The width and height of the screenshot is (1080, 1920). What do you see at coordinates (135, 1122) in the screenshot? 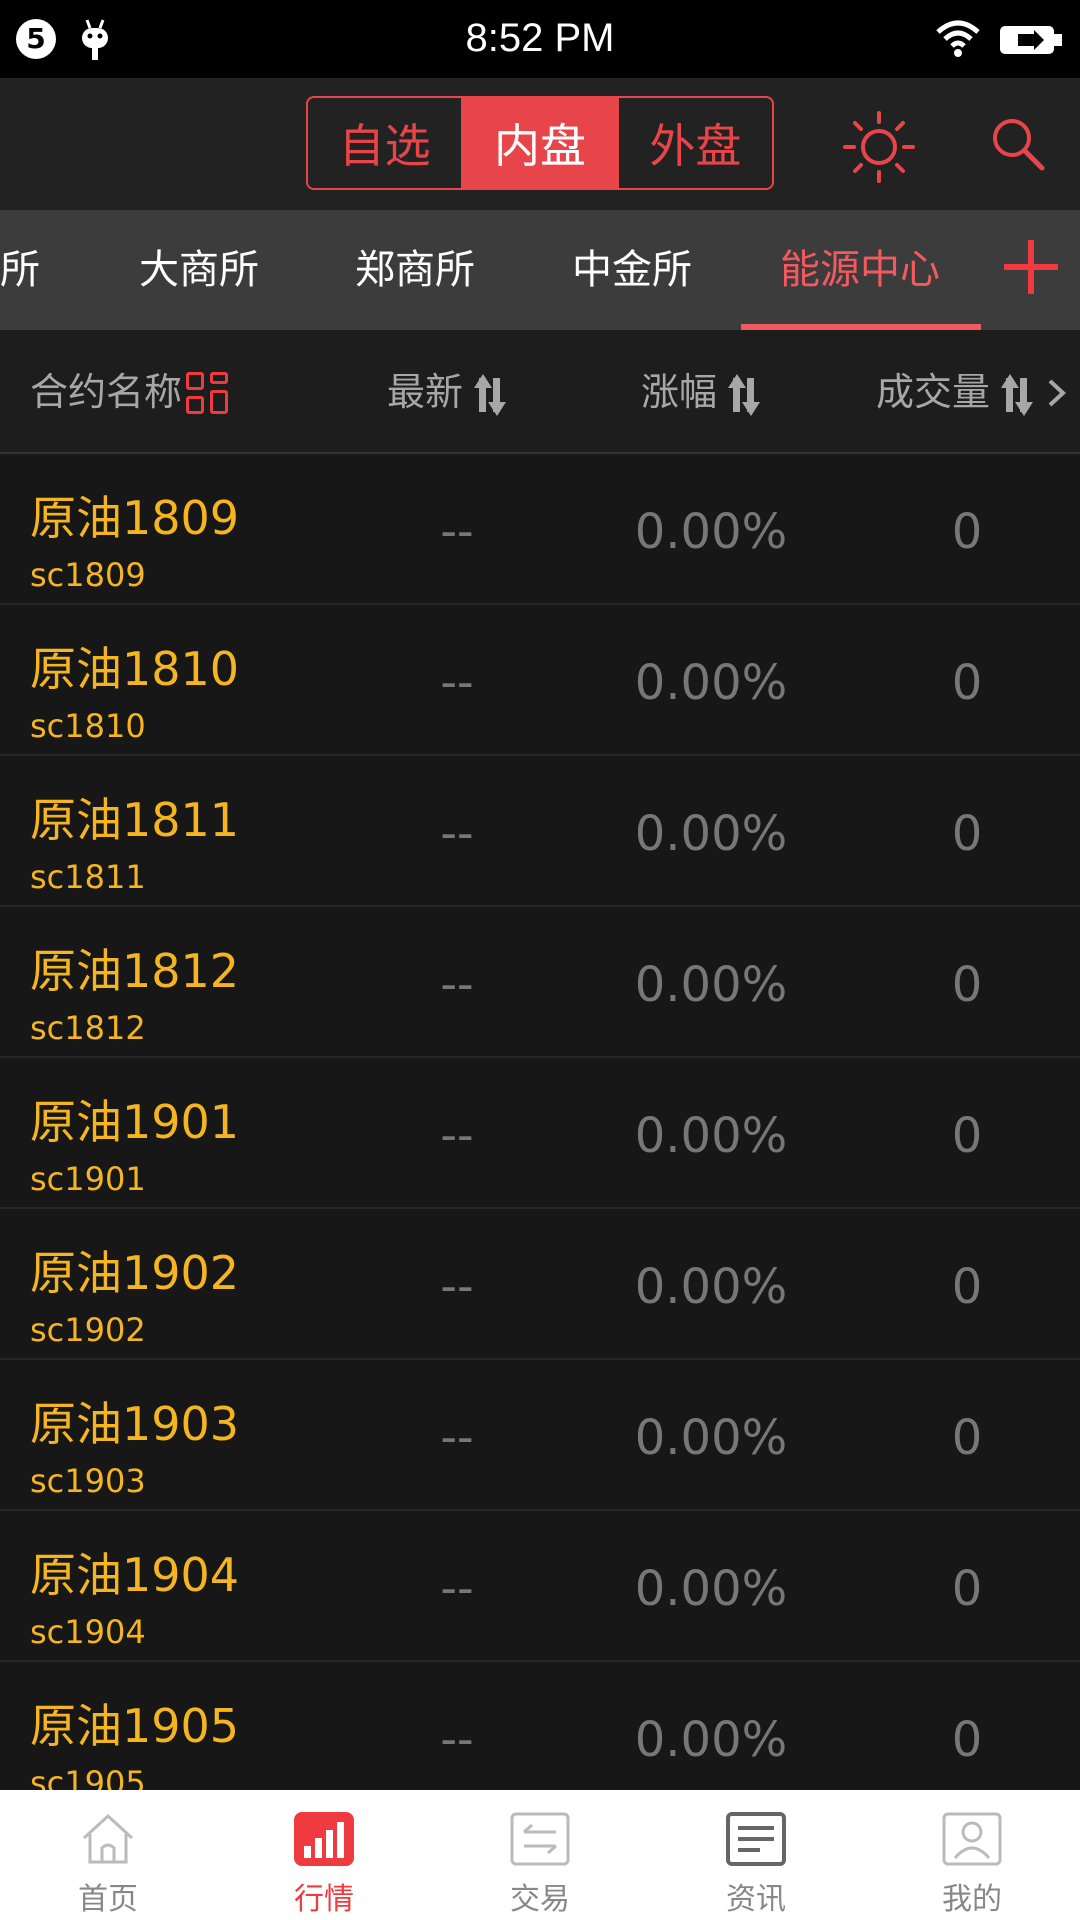
I see `contract-name: 原油1901` at bounding box center [135, 1122].